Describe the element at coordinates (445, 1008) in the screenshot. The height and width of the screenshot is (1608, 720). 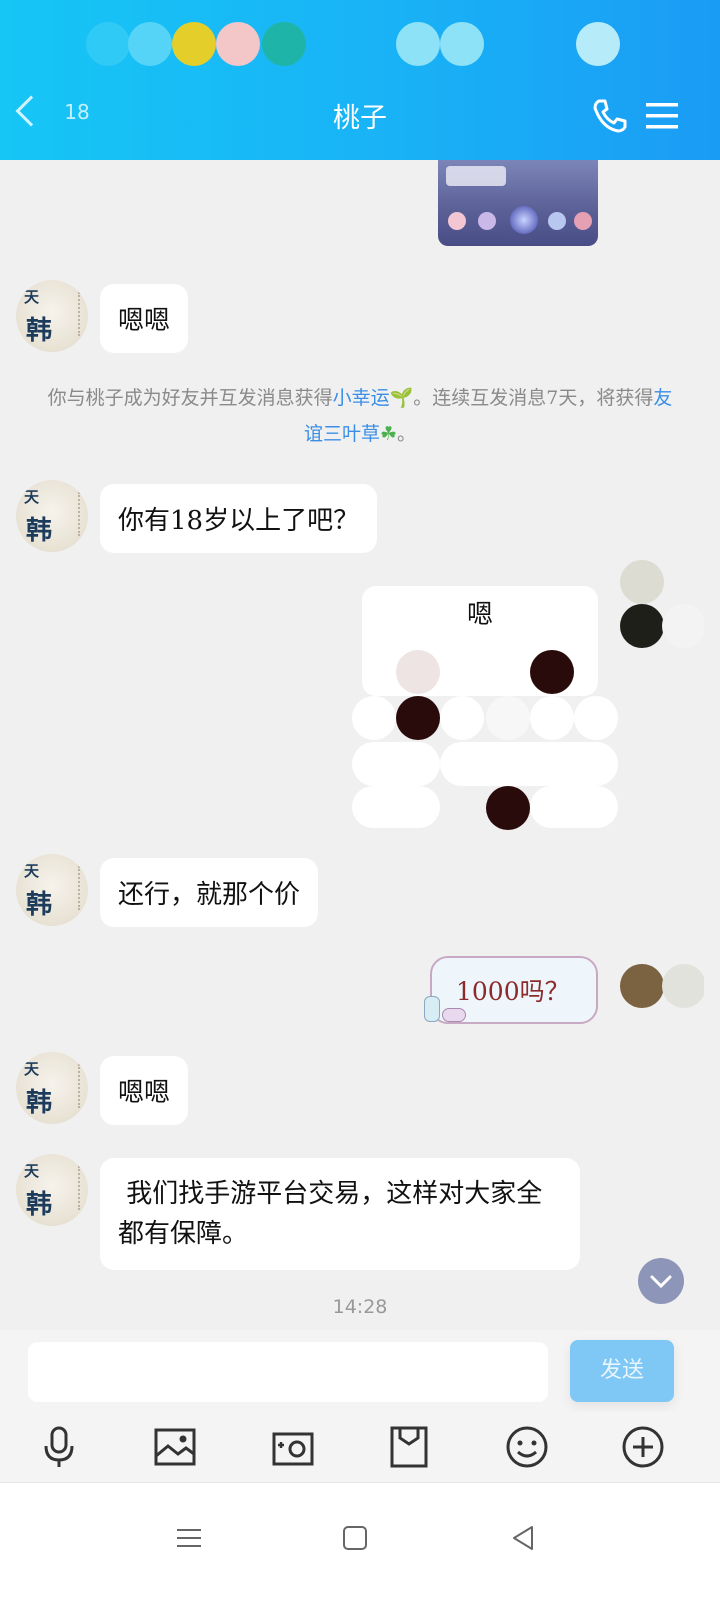
I see `bottle-decoration` at that location.